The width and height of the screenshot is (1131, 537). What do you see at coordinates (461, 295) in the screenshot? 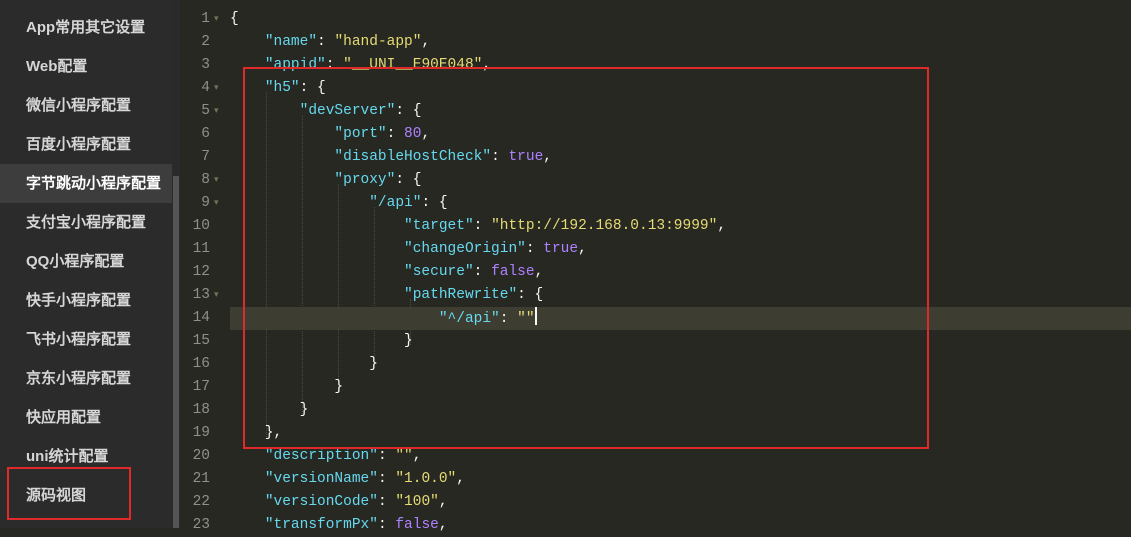
I see `code-token: "pathRewrite"` at bounding box center [461, 295].